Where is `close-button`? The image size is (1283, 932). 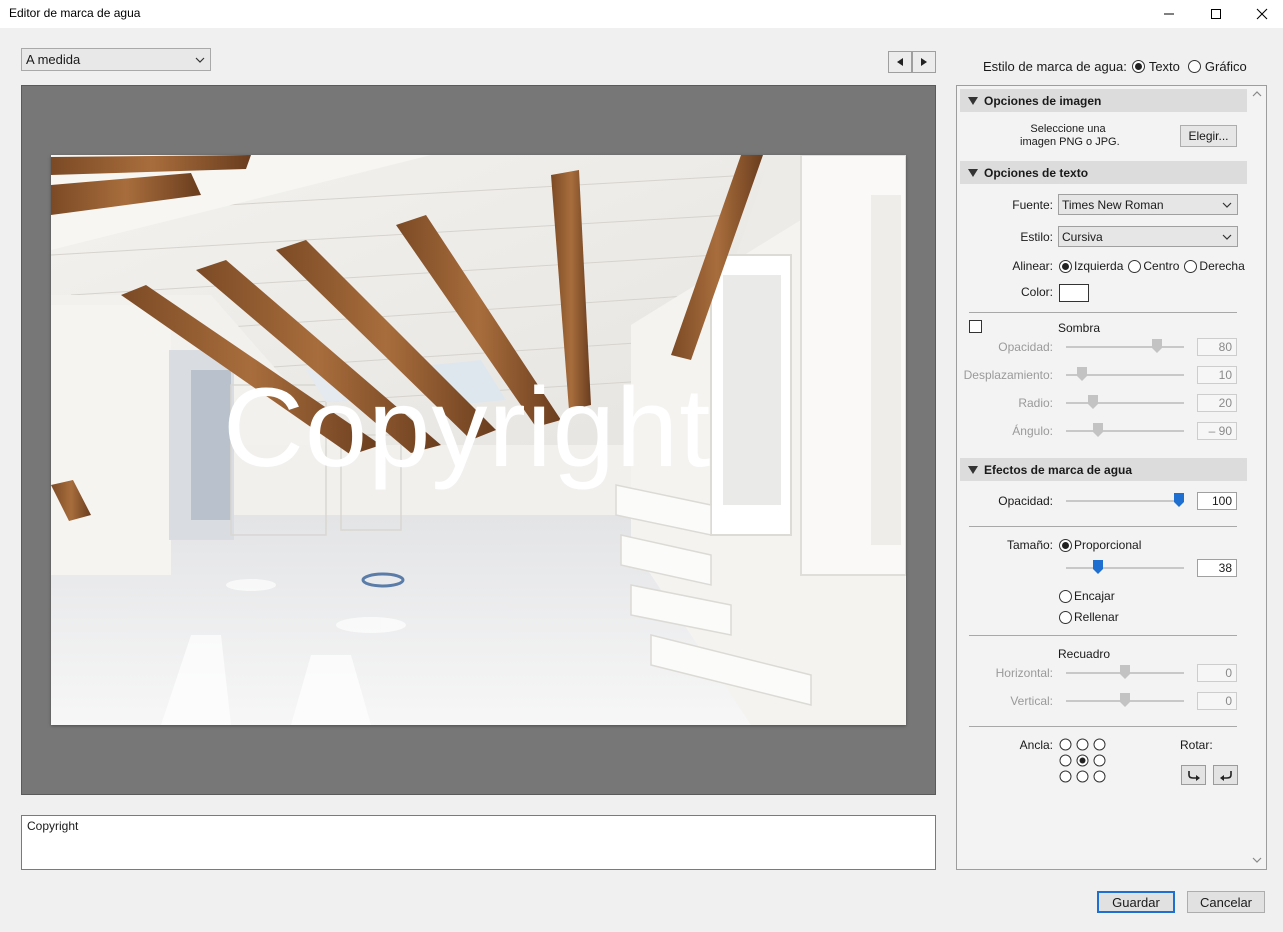 close-button is located at coordinates (1261, 14).